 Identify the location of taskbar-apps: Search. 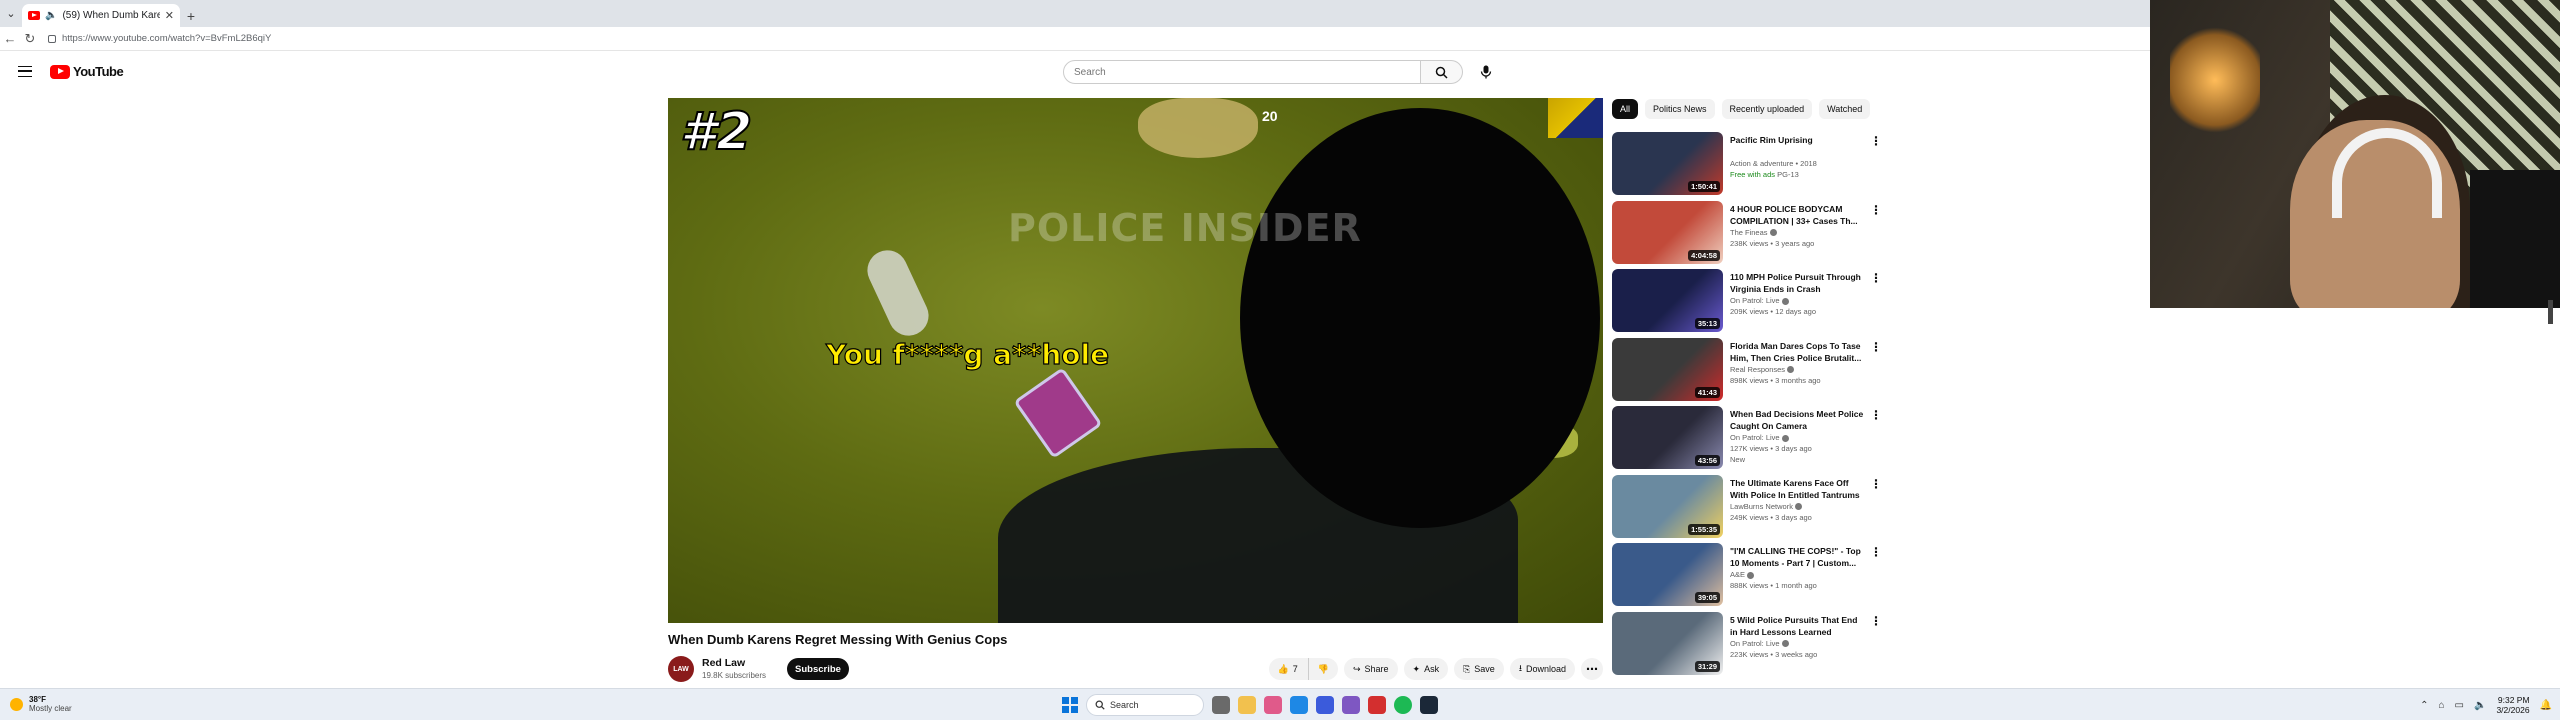
(1250, 705).